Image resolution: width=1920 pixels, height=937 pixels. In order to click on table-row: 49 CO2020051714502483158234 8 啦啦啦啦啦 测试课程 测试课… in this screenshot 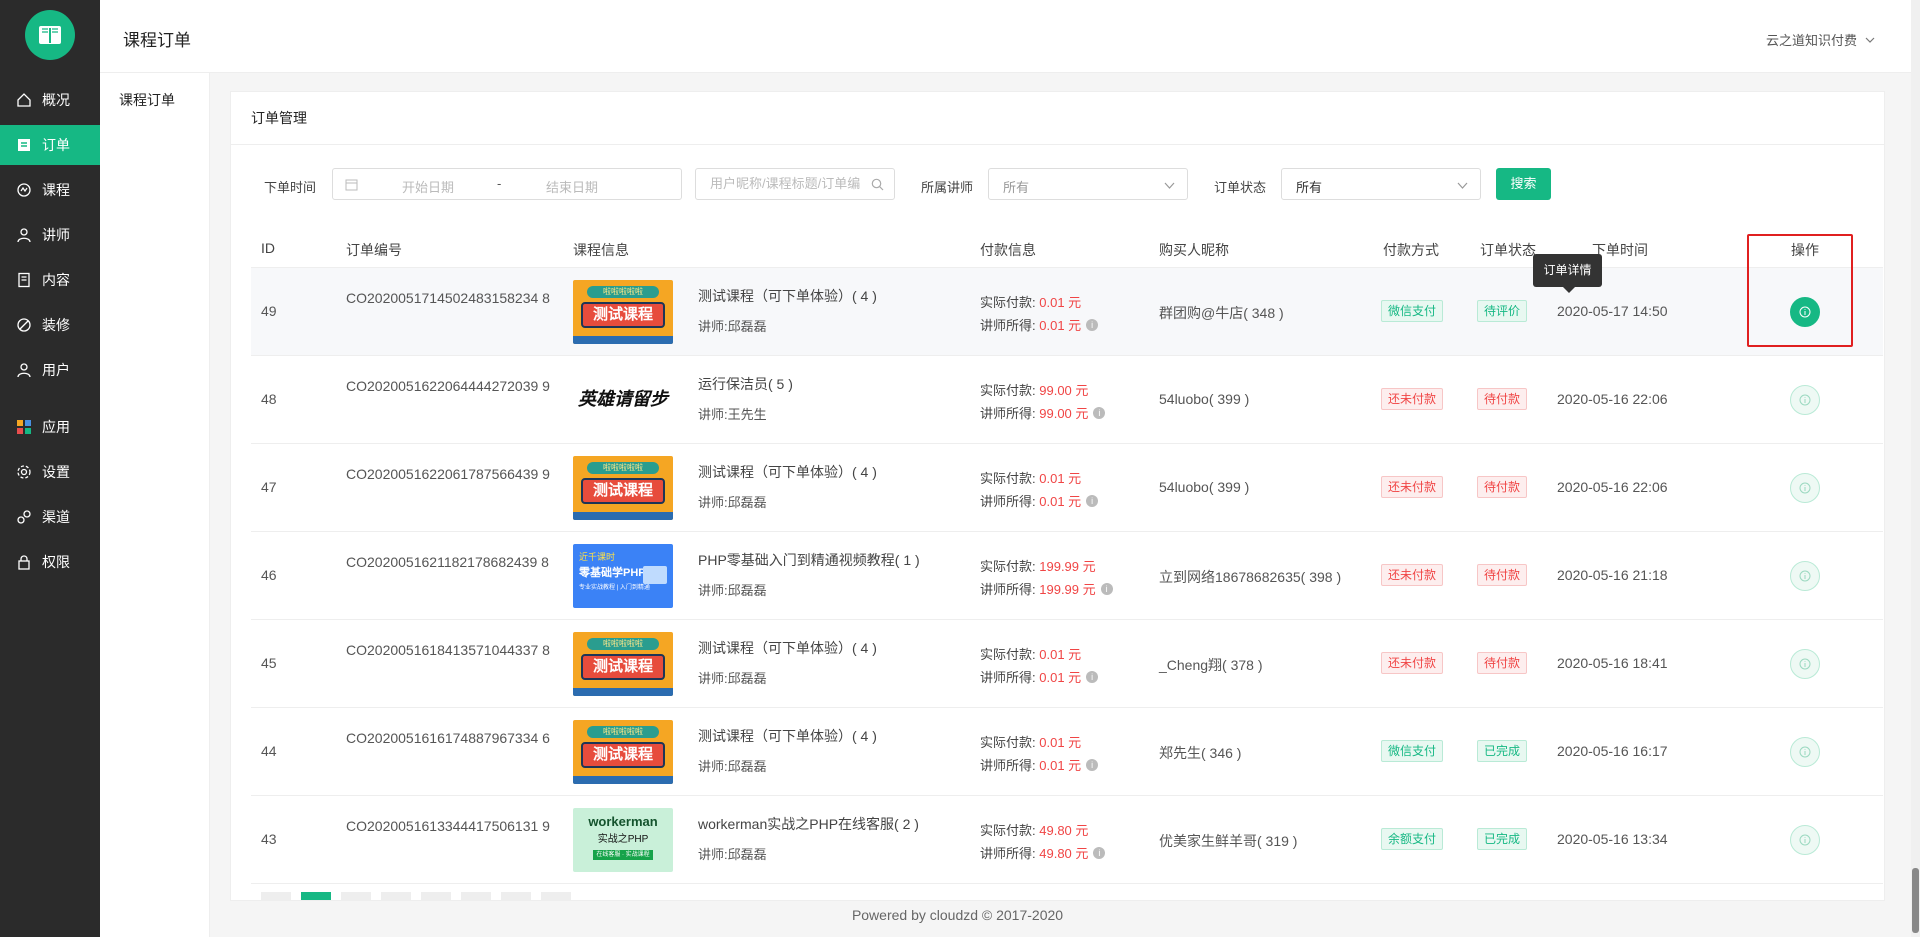, I will do `click(1067, 312)`.